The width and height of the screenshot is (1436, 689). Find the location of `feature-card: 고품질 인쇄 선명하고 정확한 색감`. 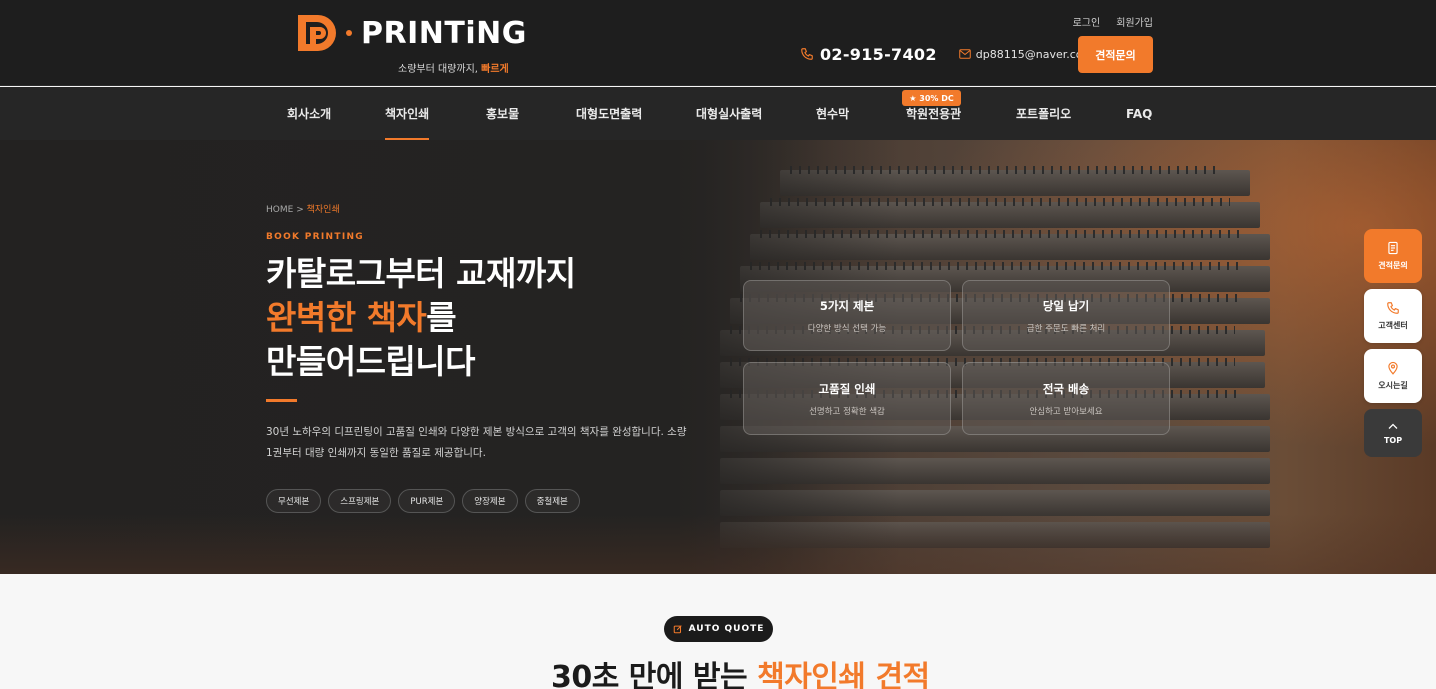

feature-card: 고품질 인쇄 선명하고 정확한 색감 is located at coordinates (847, 398).